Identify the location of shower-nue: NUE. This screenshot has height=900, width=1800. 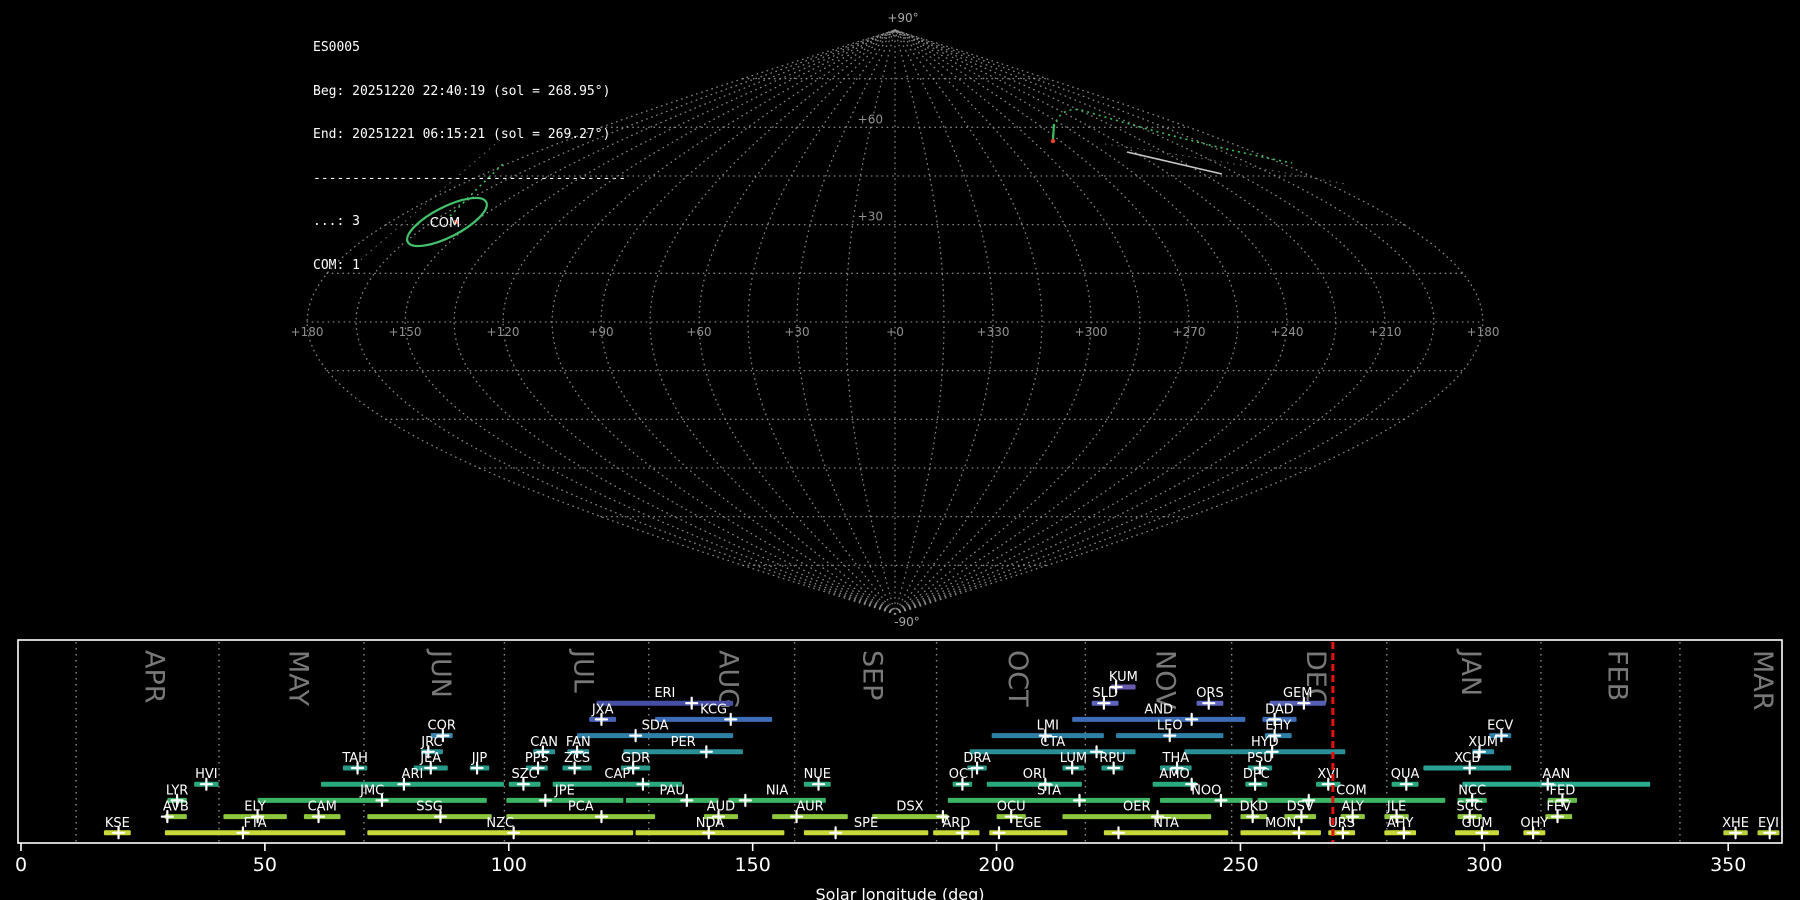
(817, 779).